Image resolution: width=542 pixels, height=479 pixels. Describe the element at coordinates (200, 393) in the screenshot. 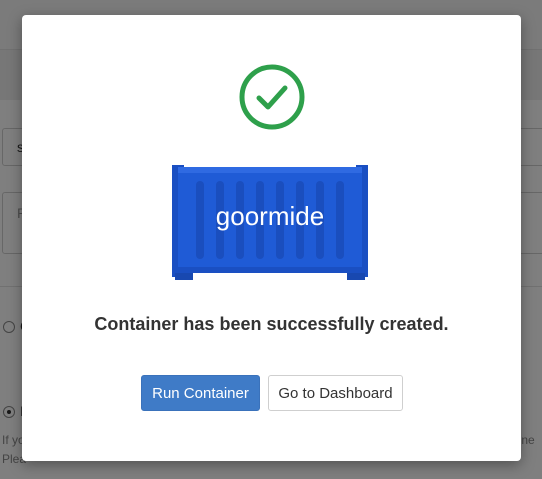

I see `run-container-button: Run Container` at that location.